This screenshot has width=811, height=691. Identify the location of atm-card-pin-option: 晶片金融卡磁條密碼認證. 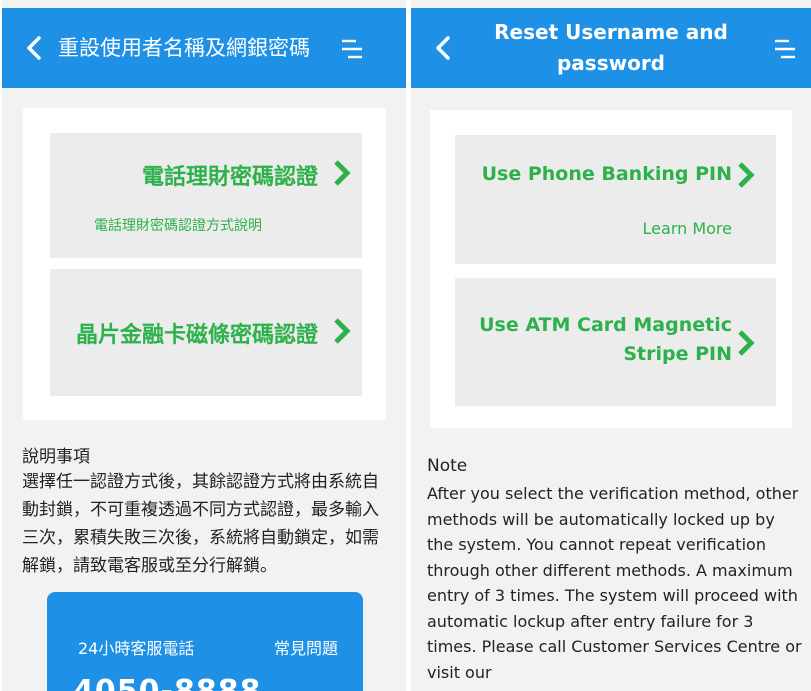
(206, 332).